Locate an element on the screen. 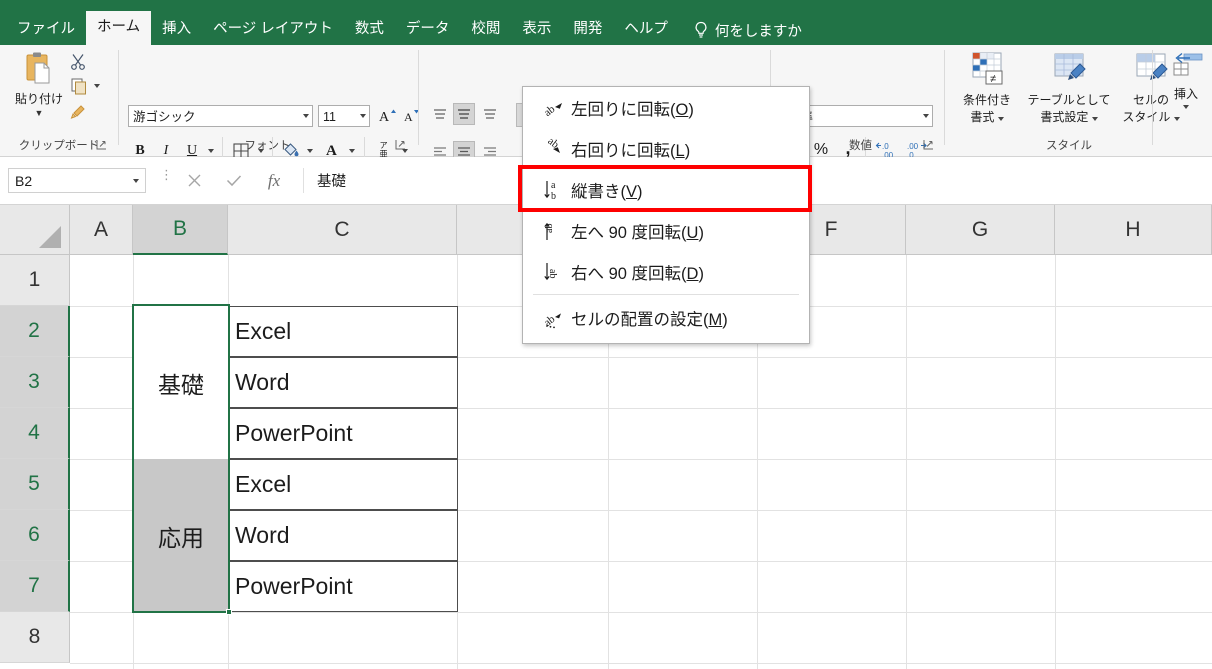 This screenshot has height=669, width=1212. select-all-corner is located at coordinates (35, 230).